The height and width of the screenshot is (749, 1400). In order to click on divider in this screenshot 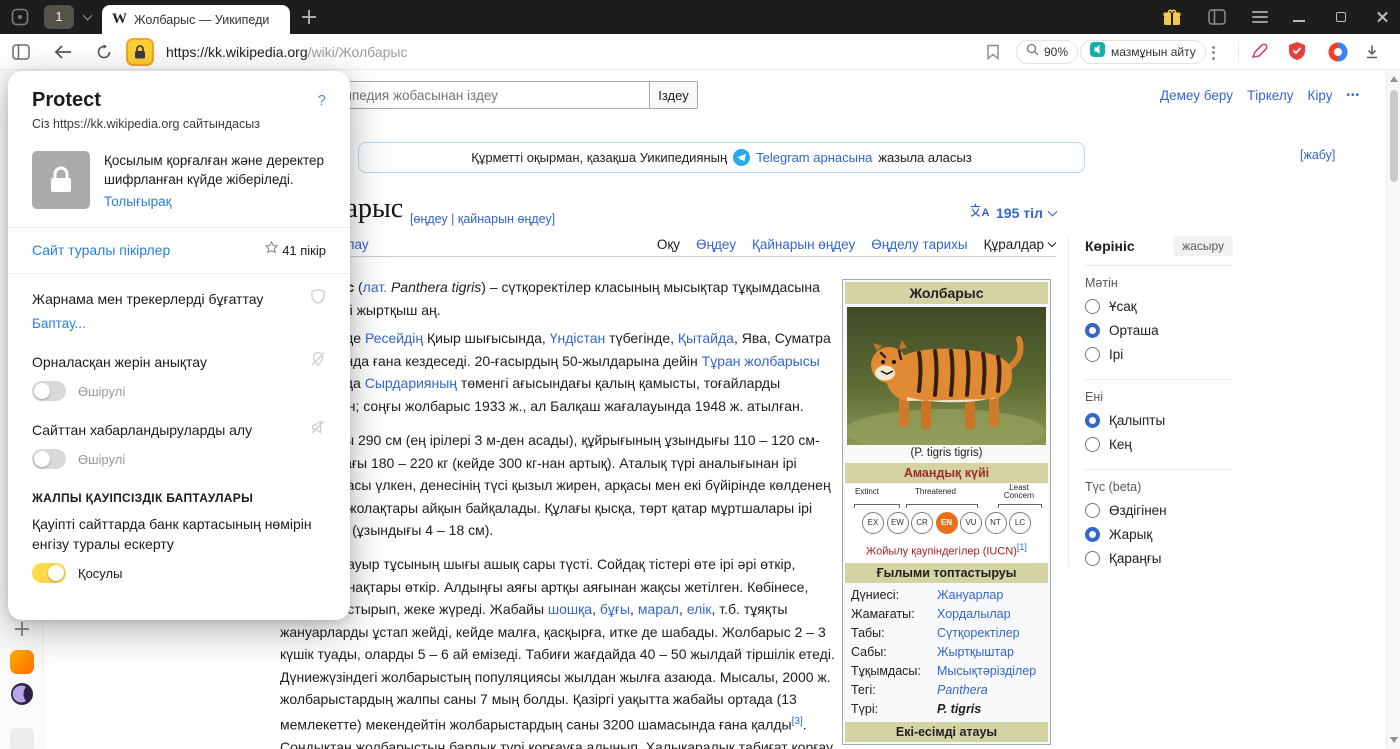, I will do `click(179, 227)`.